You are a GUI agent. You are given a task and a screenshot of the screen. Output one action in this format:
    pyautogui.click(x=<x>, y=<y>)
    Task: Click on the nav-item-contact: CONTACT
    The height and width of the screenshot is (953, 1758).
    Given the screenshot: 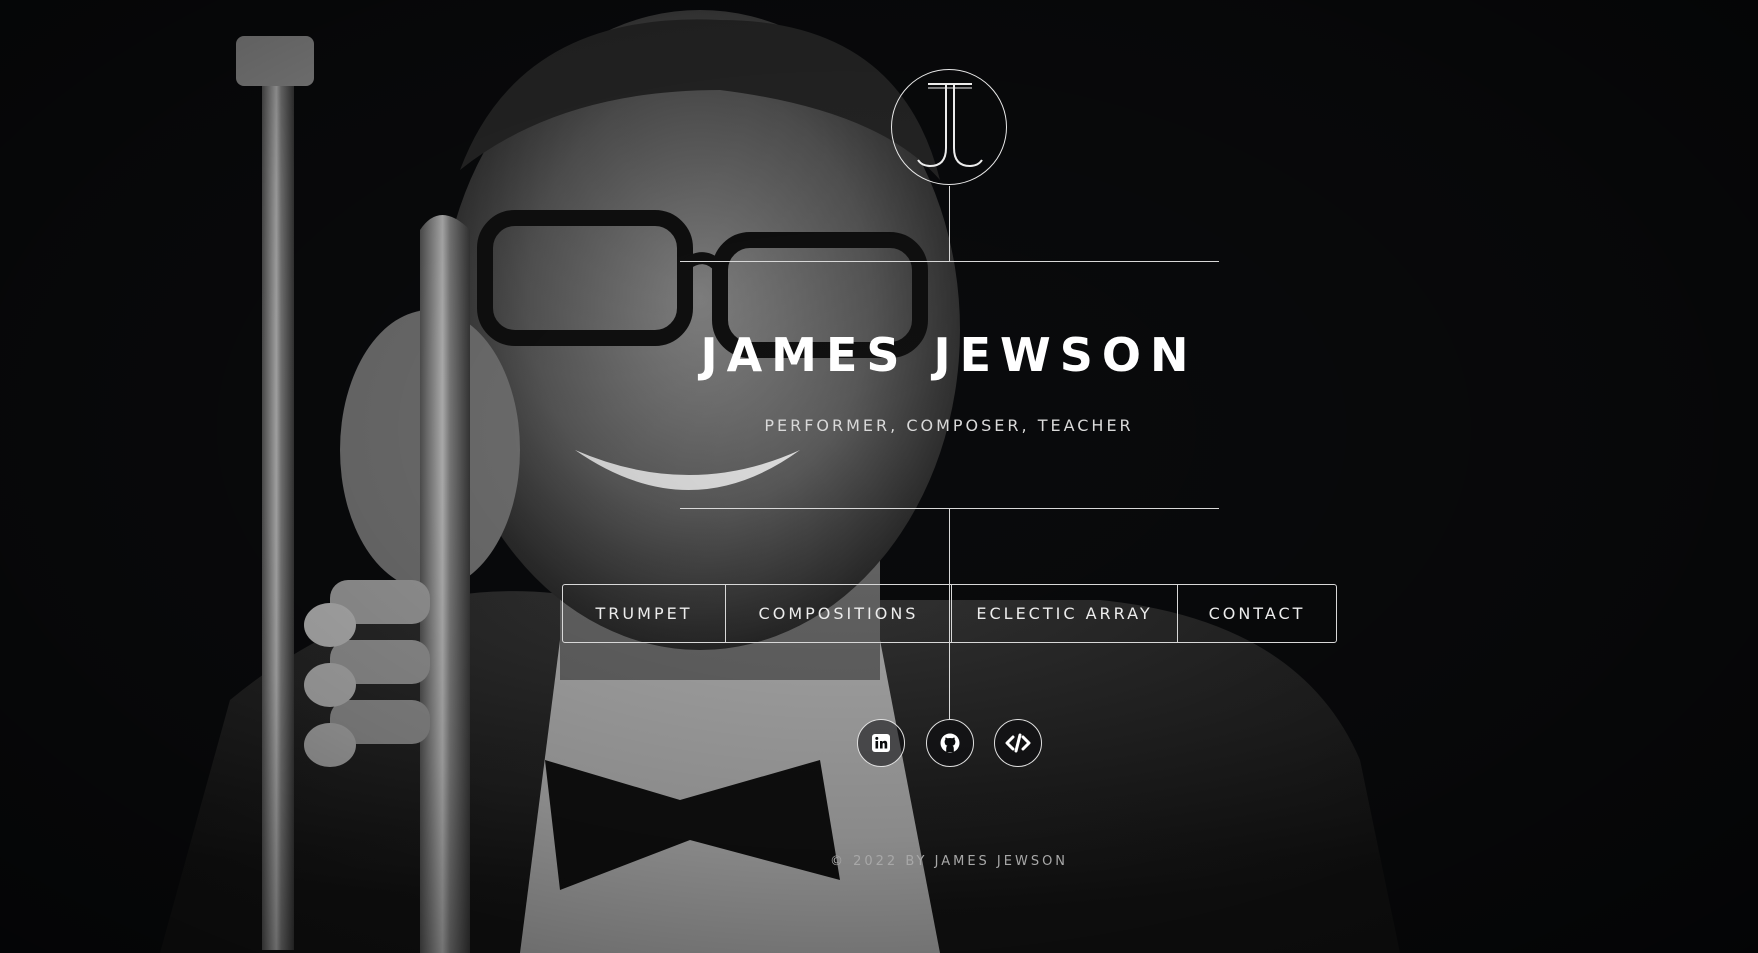 What is the action you would take?
    pyautogui.click(x=1256, y=613)
    